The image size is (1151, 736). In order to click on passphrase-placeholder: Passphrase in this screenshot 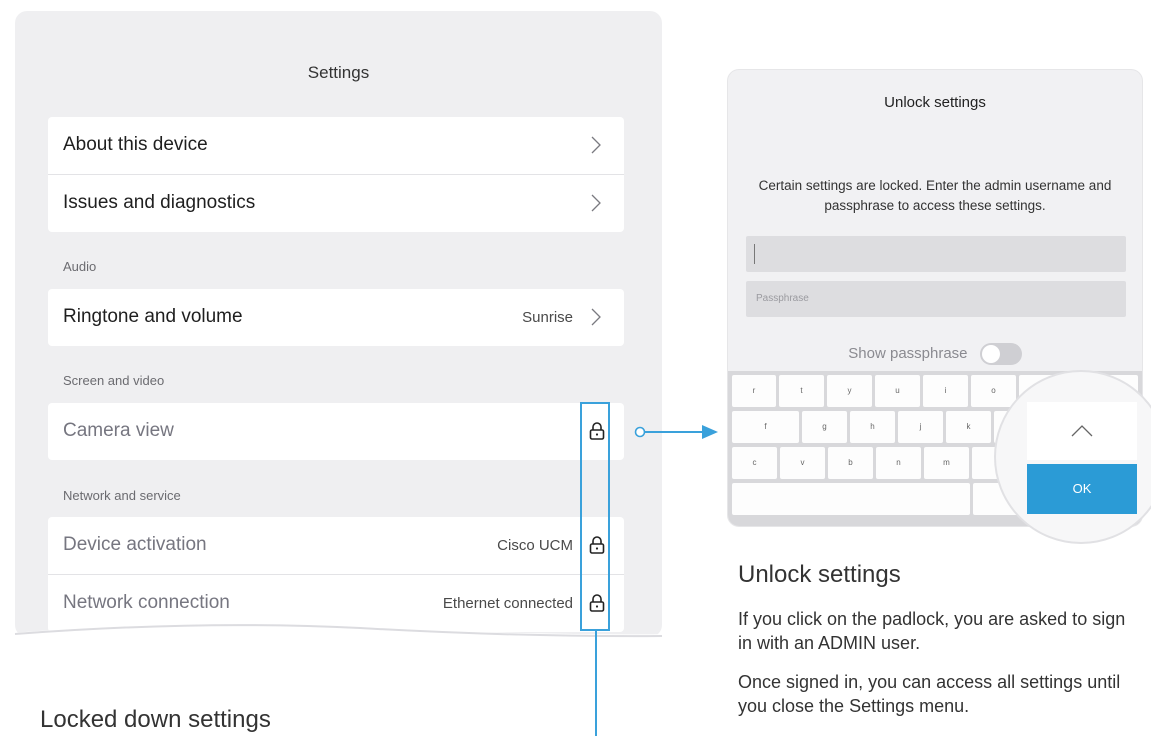, I will do `click(782, 298)`.